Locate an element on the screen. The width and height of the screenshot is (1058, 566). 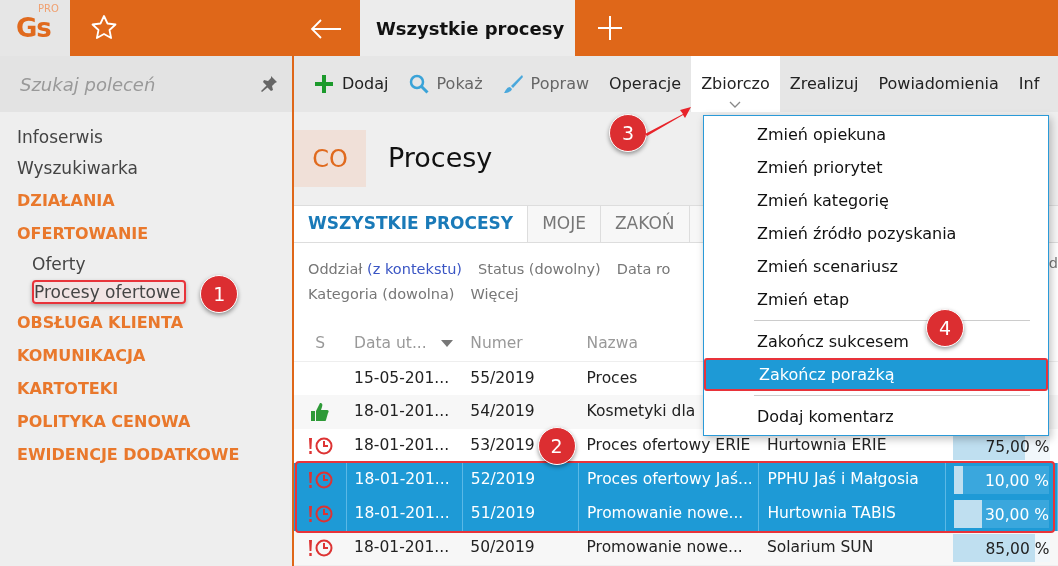
sidebar-section: OBSŁUGA KLIENTA is located at coordinates (100, 322).